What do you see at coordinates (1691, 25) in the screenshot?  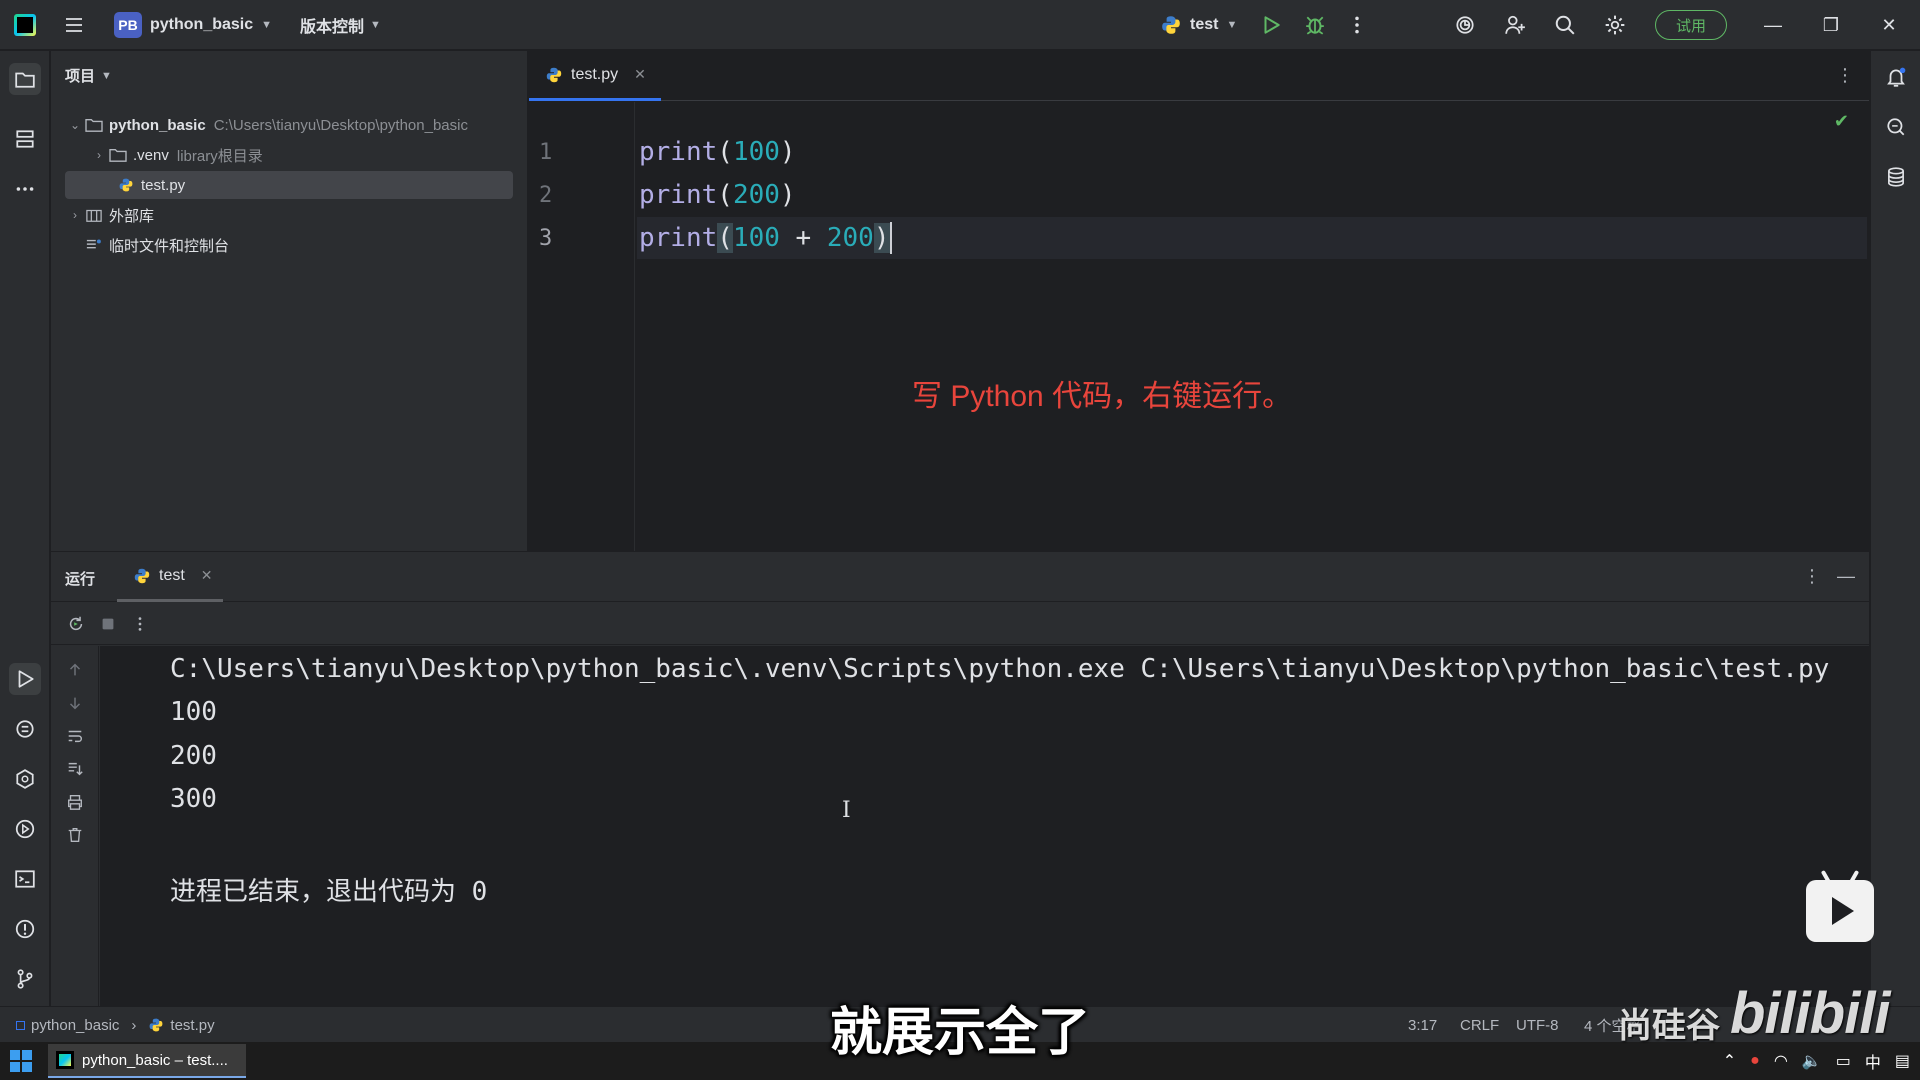 I see `trial-button: 试用` at bounding box center [1691, 25].